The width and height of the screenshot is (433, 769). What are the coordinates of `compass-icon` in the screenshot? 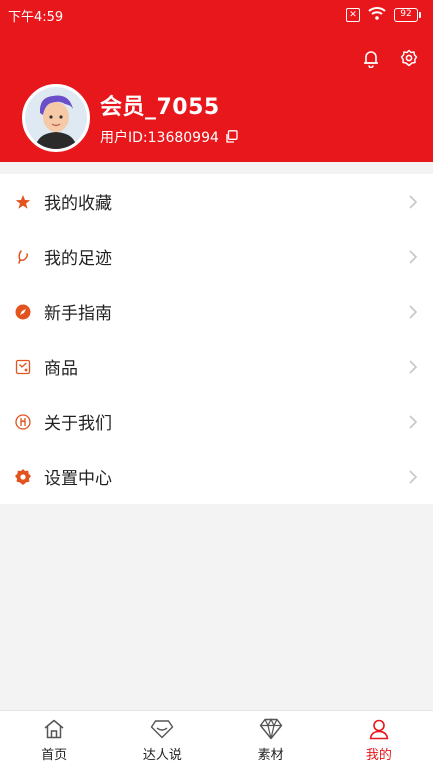 It's located at (23, 312).